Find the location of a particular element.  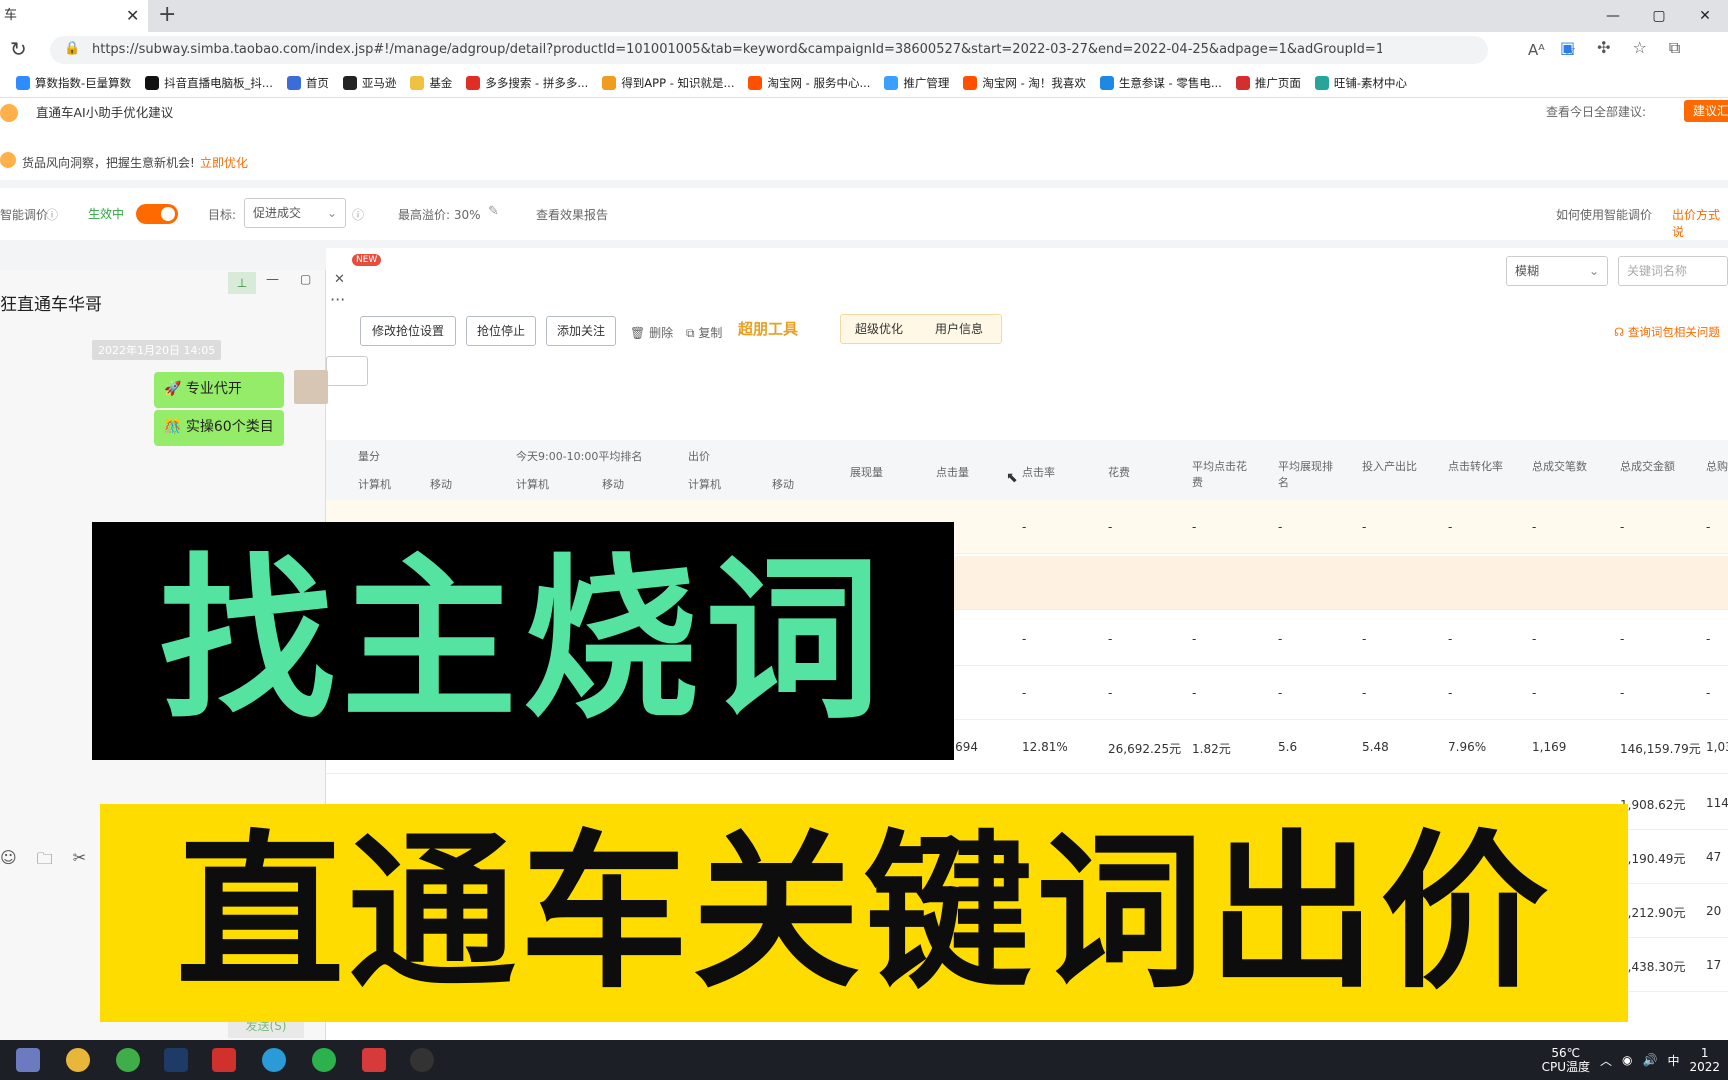

match-select: 模糊 ⌄ is located at coordinates (1557, 271).